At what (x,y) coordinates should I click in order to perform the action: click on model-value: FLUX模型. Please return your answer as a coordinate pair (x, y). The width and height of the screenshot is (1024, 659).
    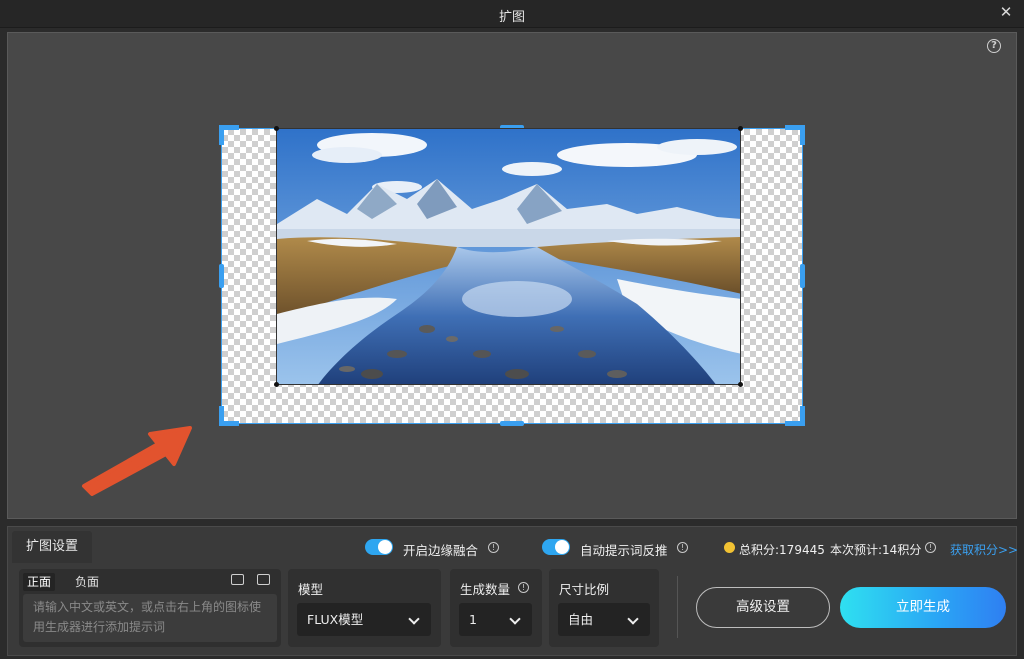
    Looking at the image, I should click on (335, 619).